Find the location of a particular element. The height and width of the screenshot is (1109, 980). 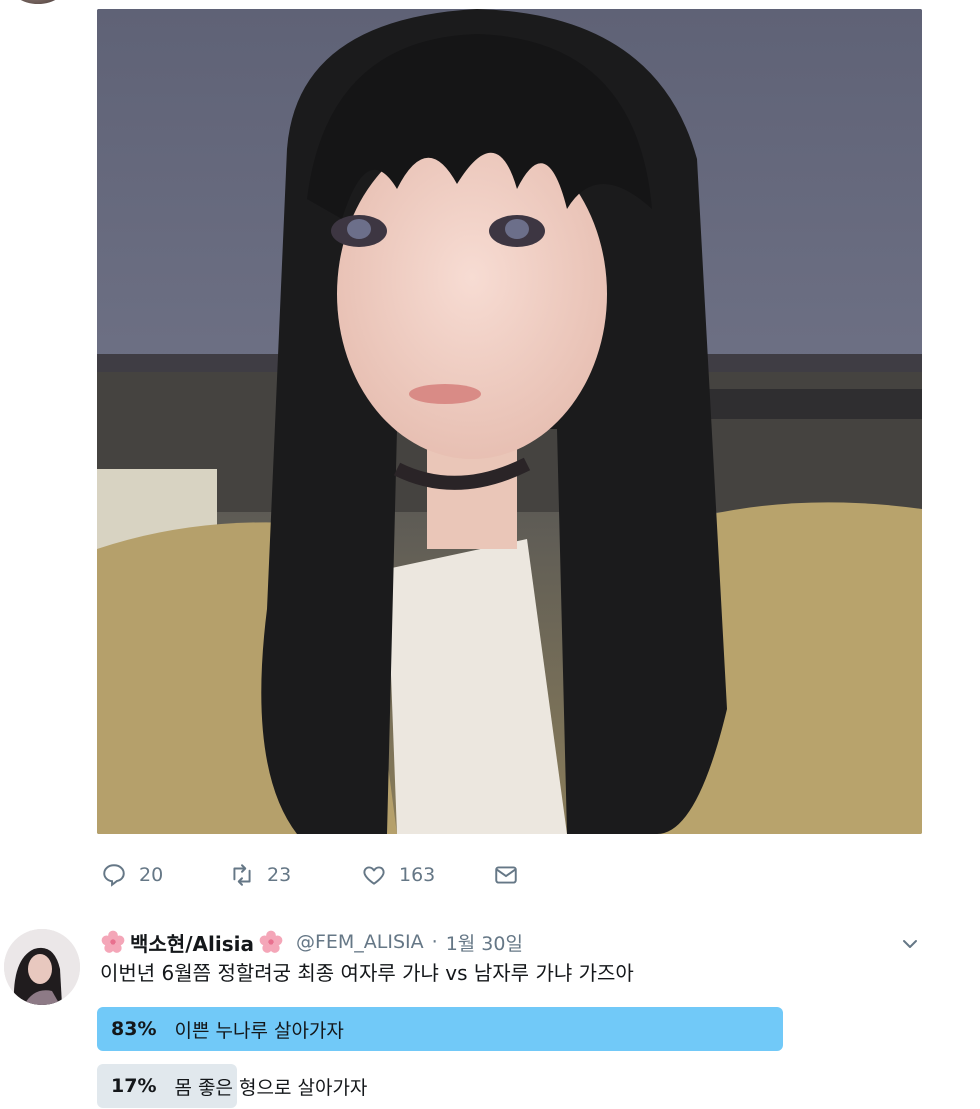

poll-percent-1: 83% is located at coordinates (134, 1029).